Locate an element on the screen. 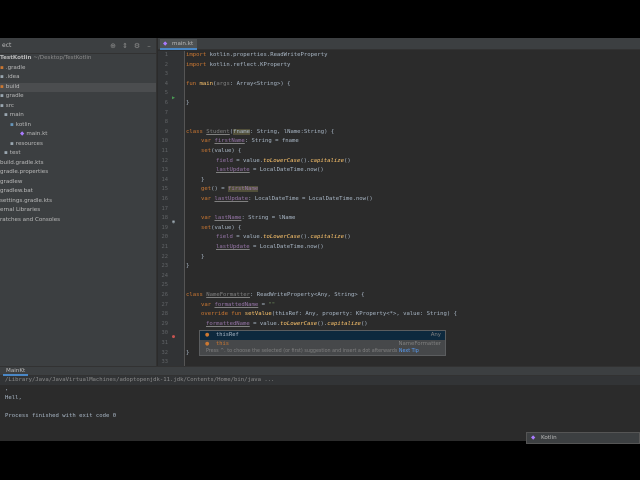 The image size is (640, 480). gear-icon: ⚙ is located at coordinates (137, 46).